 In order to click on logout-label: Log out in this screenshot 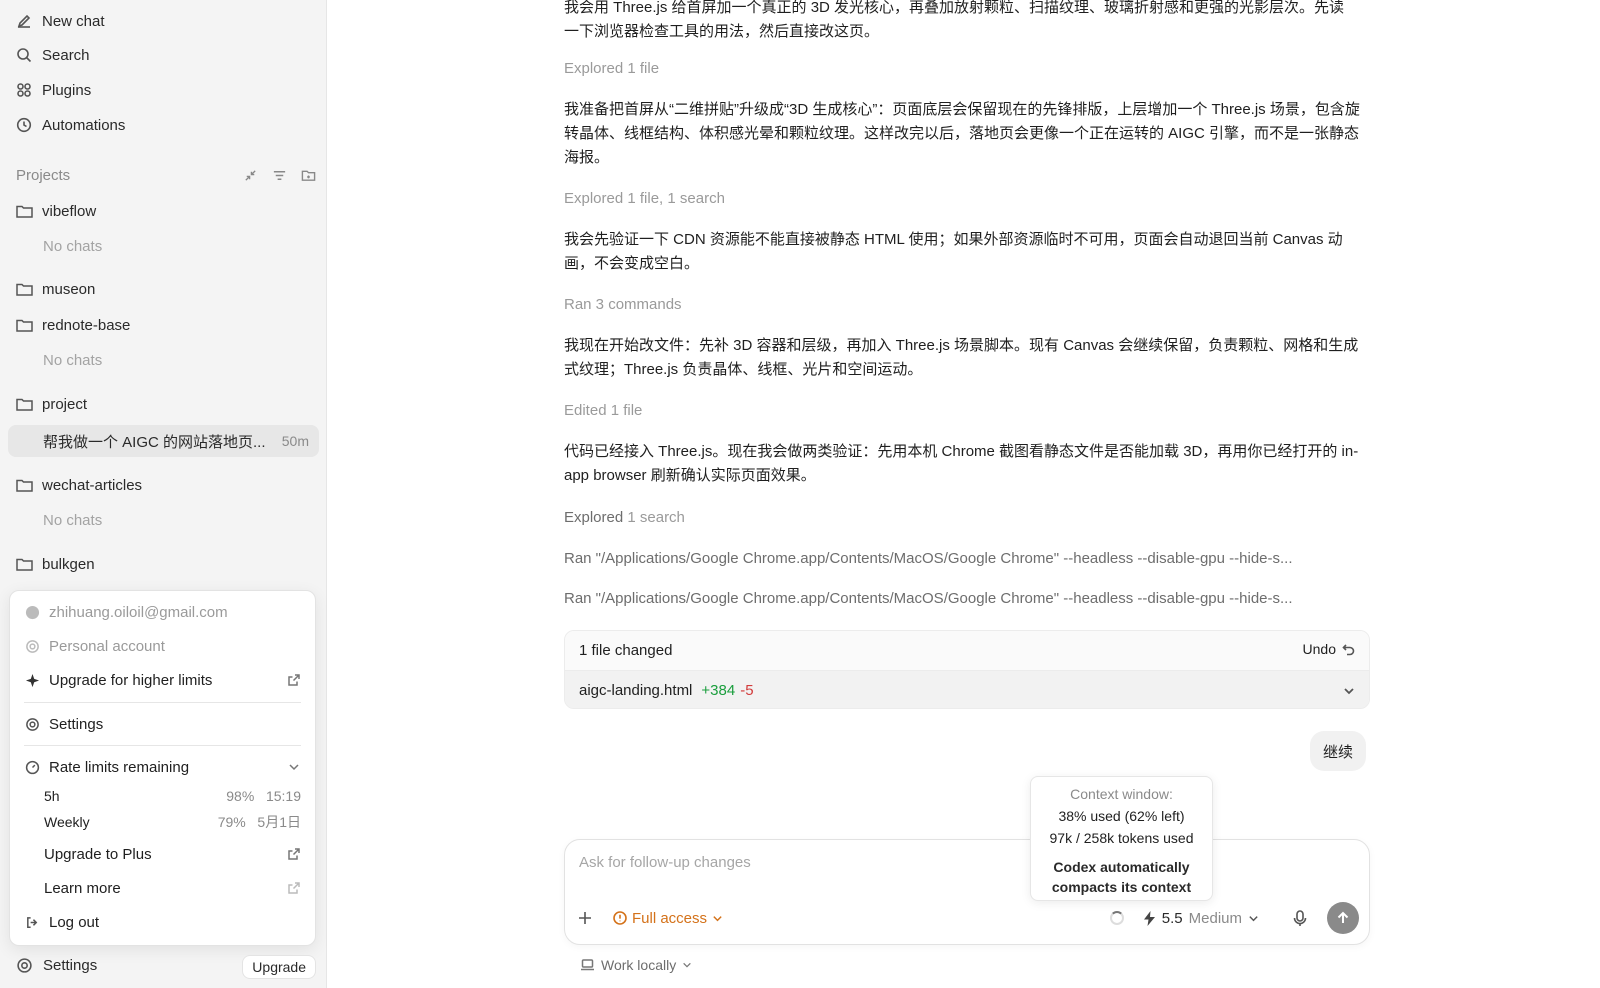, I will do `click(74, 922)`.